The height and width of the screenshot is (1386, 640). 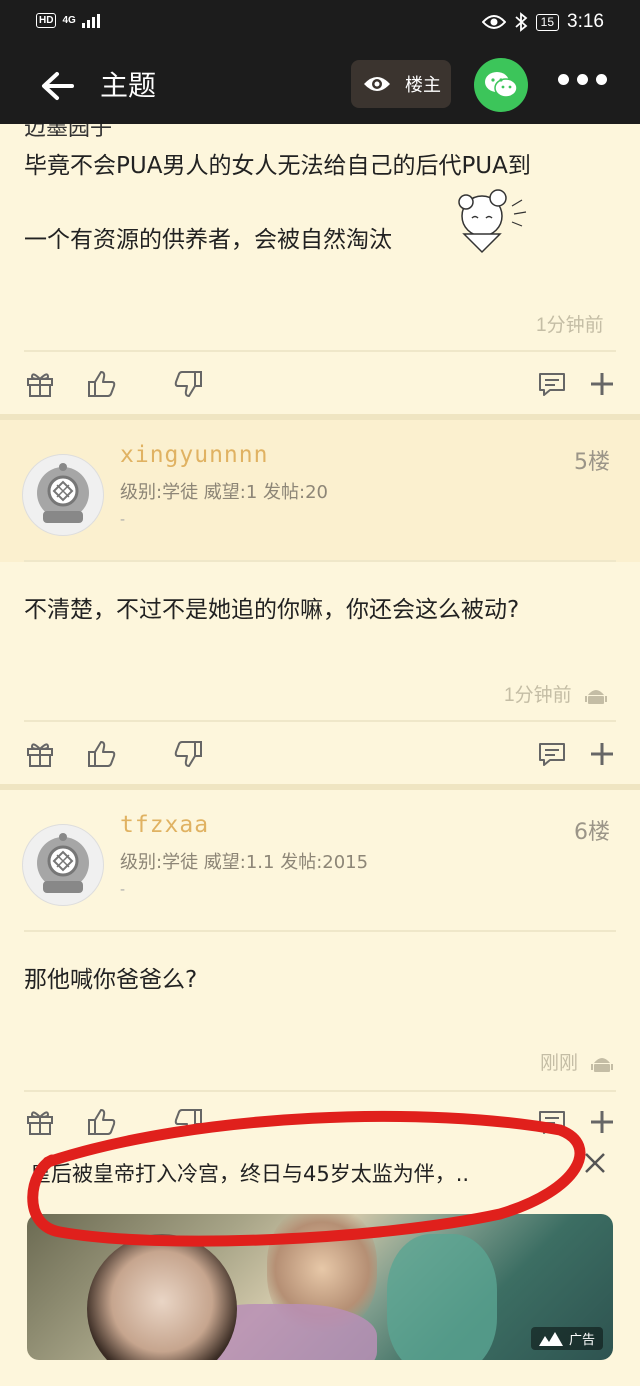 I want to click on post-time: 1分钟前, so click(x=570, y=325).